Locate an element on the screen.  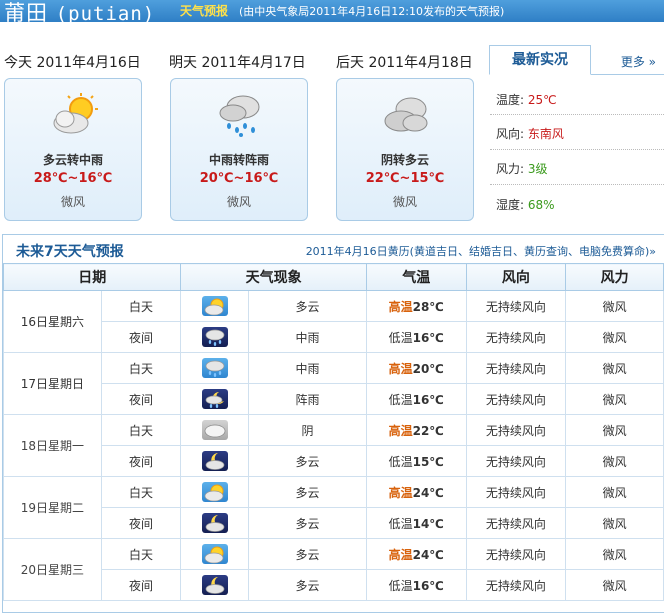
header-temperature: 气温 is located at coordinates (416, 277).